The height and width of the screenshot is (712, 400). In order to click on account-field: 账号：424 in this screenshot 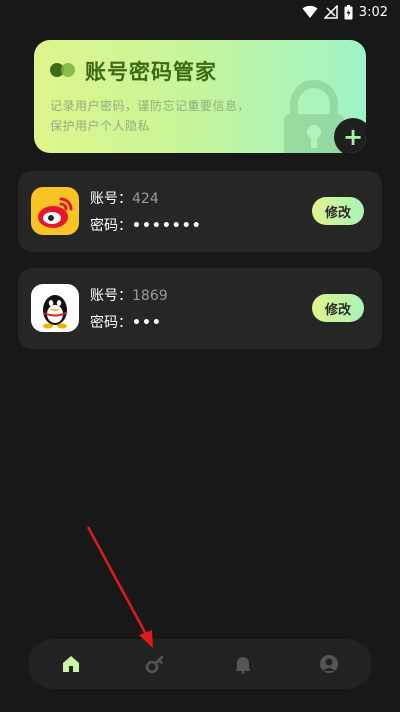, I will do `click(124, 198)`.